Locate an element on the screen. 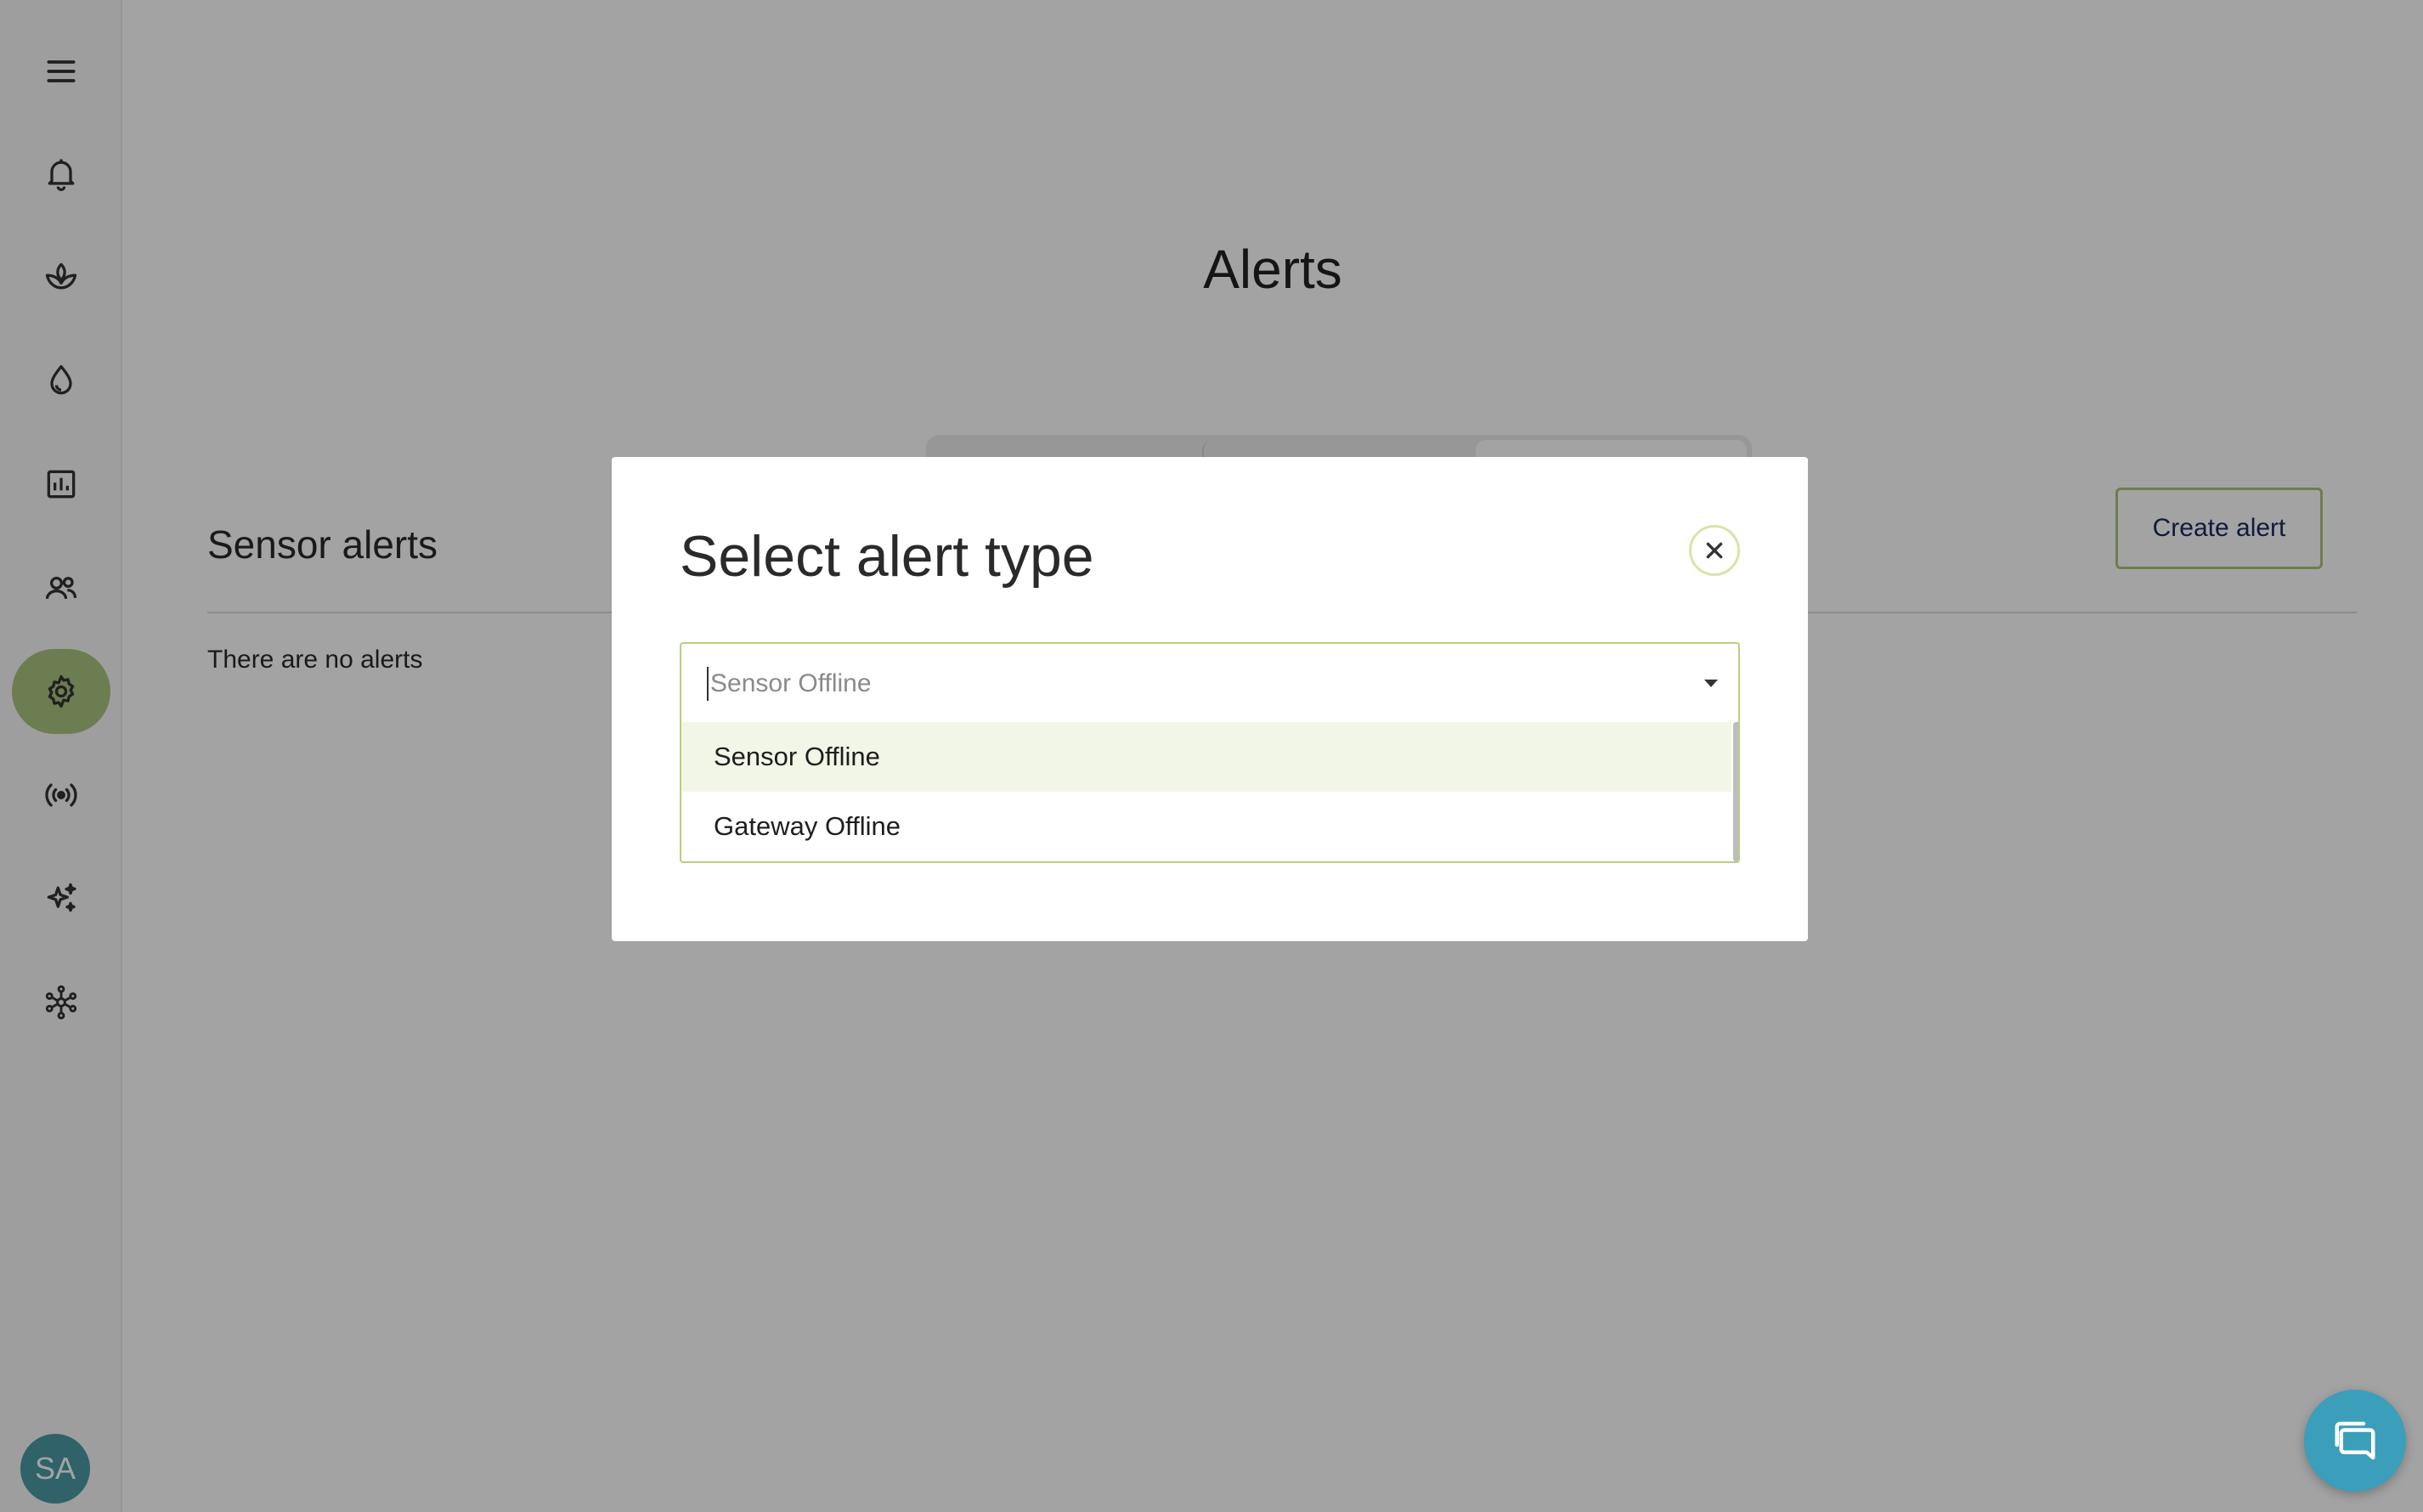  chat-button is located at coordinates (2355, 1441).